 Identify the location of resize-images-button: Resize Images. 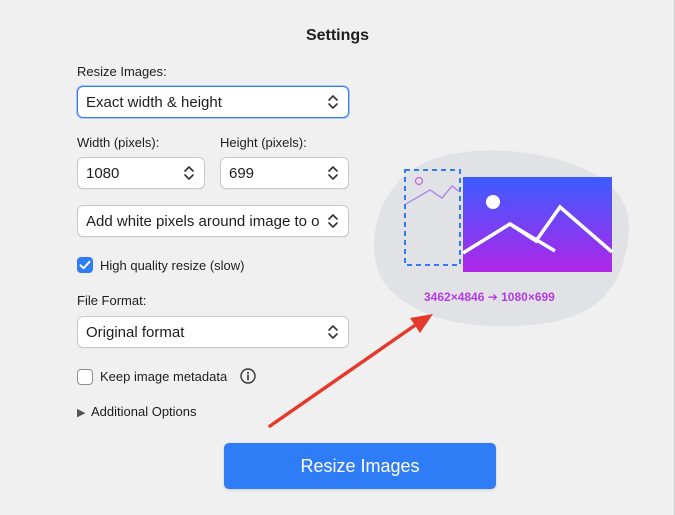
(360, 466).